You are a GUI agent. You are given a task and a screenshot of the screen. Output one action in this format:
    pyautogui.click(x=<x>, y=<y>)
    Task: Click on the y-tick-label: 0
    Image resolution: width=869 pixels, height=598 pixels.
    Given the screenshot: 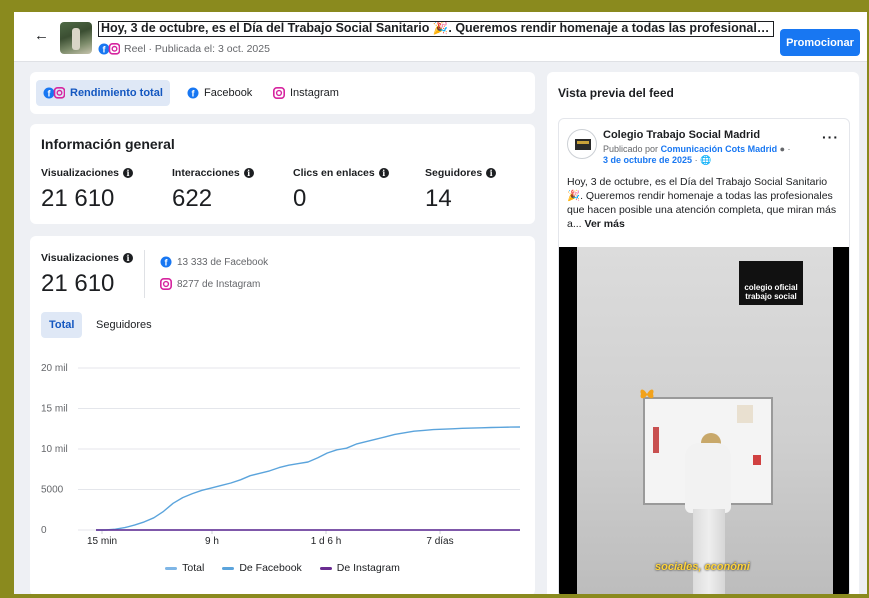 What is the action you would take?
    pyautogui.click(x=44, y=530)
    